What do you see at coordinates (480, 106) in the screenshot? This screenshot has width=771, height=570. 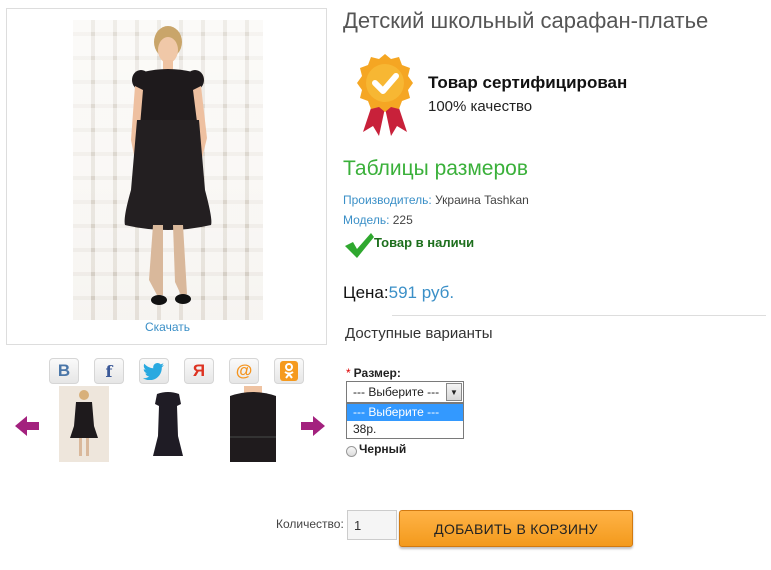 I see `certified-subtitle: 100% качество` at bounding box center [480, 106].